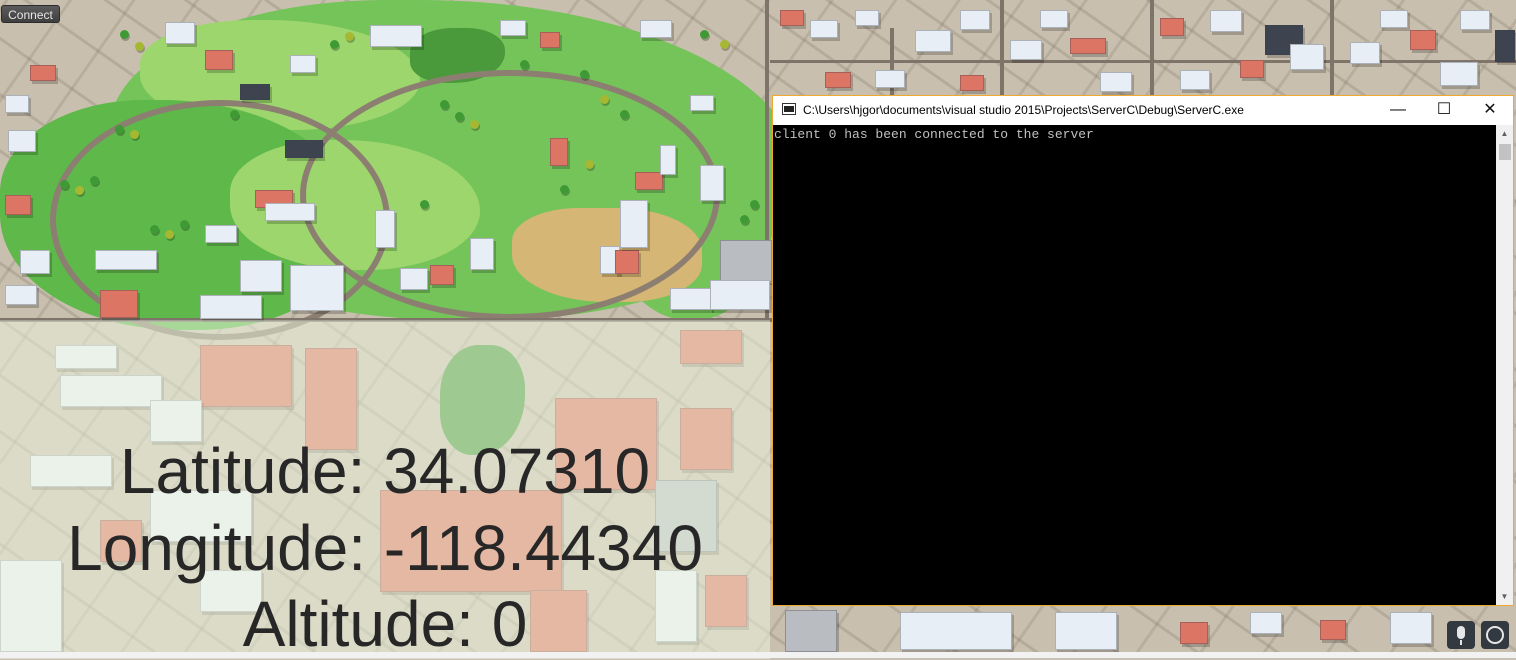 This screenshot has height=660, width=1516. Describe the element at coordinates (1504, 365) in the screenshot. I see `vertical-scrollbar: ▲ ▼` at that location.